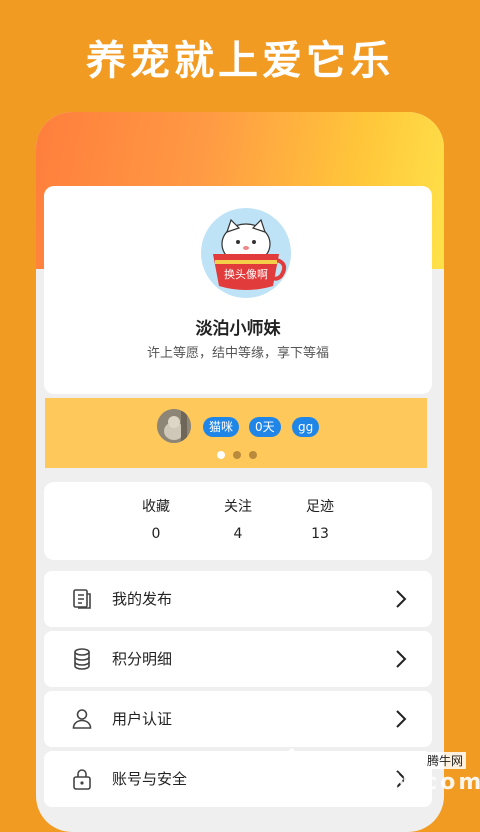 Image resolution: width=480 pixels, height=832 pixels. I want to click on pet-image-icon, so click(174, 426).